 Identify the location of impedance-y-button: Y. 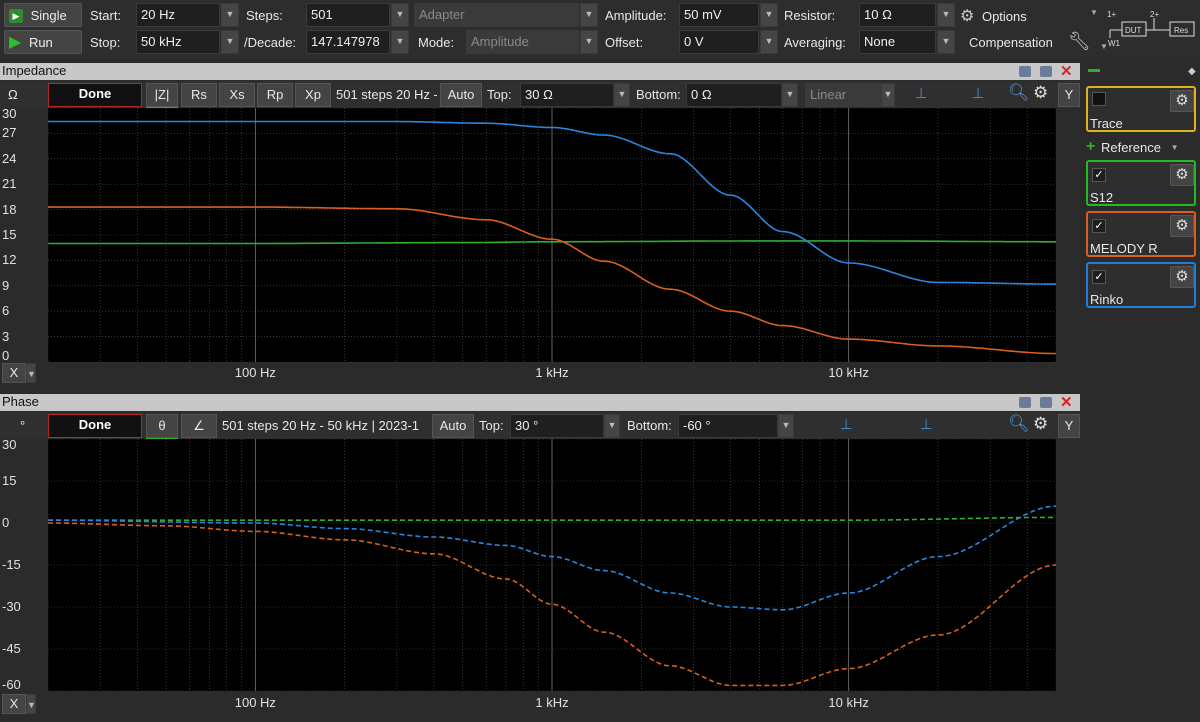
(1069, 95).